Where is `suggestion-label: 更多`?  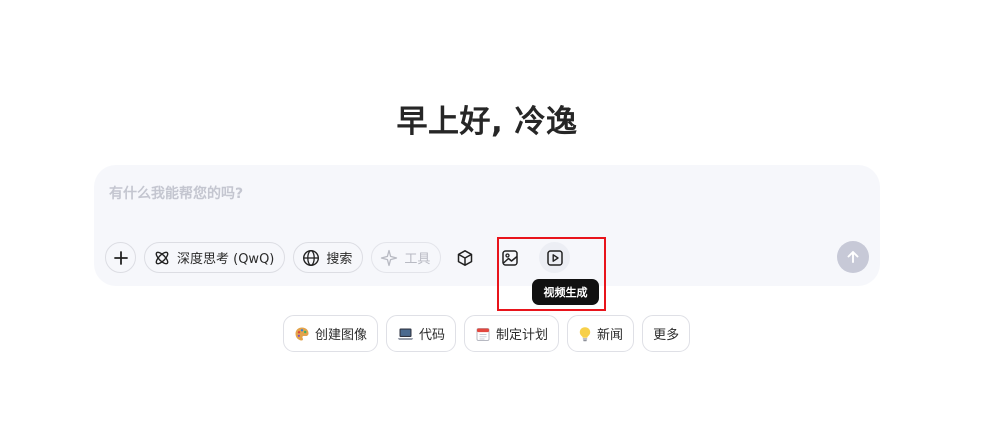 suggestion-label: 更多 is located at coordinates (666, 335).